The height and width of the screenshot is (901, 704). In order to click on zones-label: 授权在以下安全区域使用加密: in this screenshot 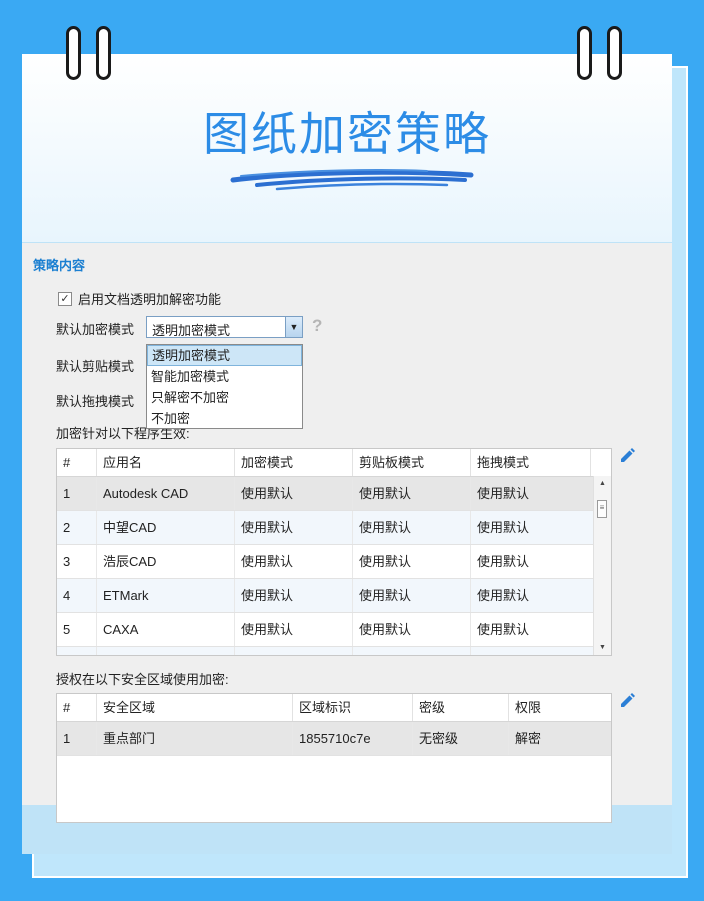, I will do `click(142, 679)`.